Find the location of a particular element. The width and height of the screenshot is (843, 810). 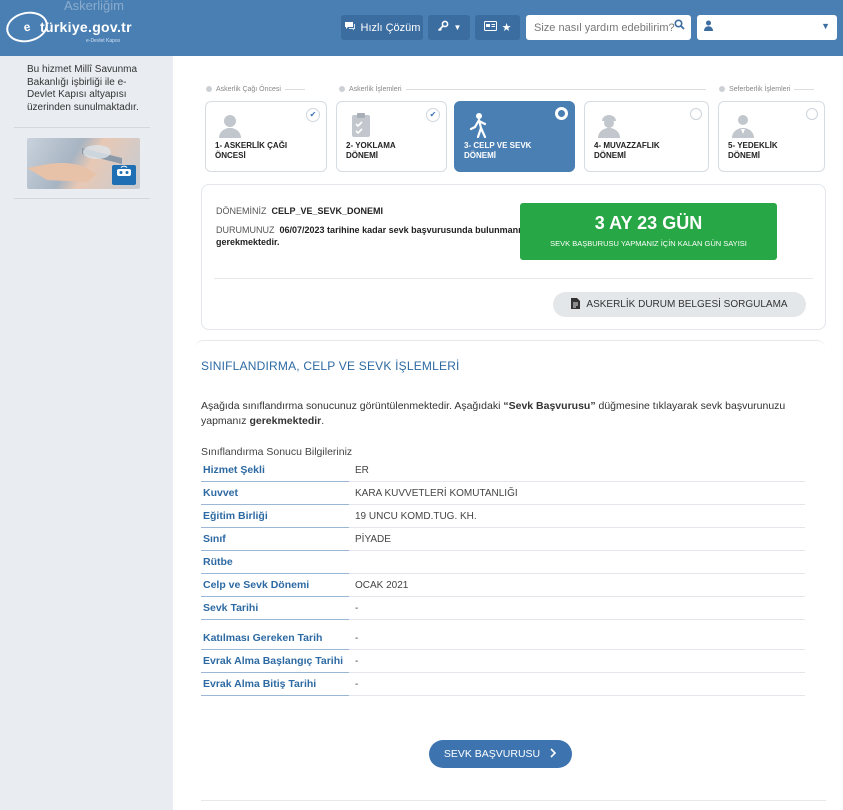

current-period: DÖNEMİNİZ CELP_VE_SEVK_DONEMI is located at coordinates (299, 211).